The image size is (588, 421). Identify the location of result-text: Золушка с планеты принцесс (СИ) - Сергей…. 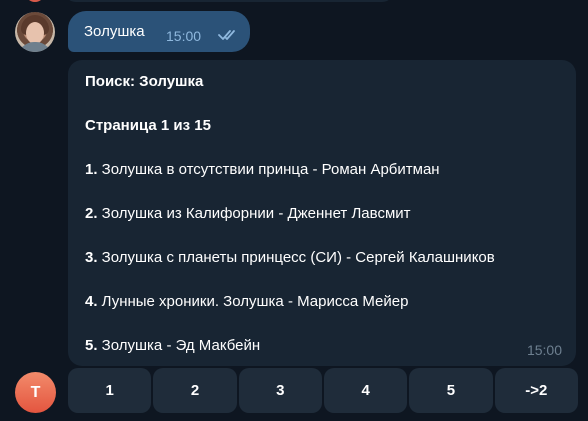
(296, 257).